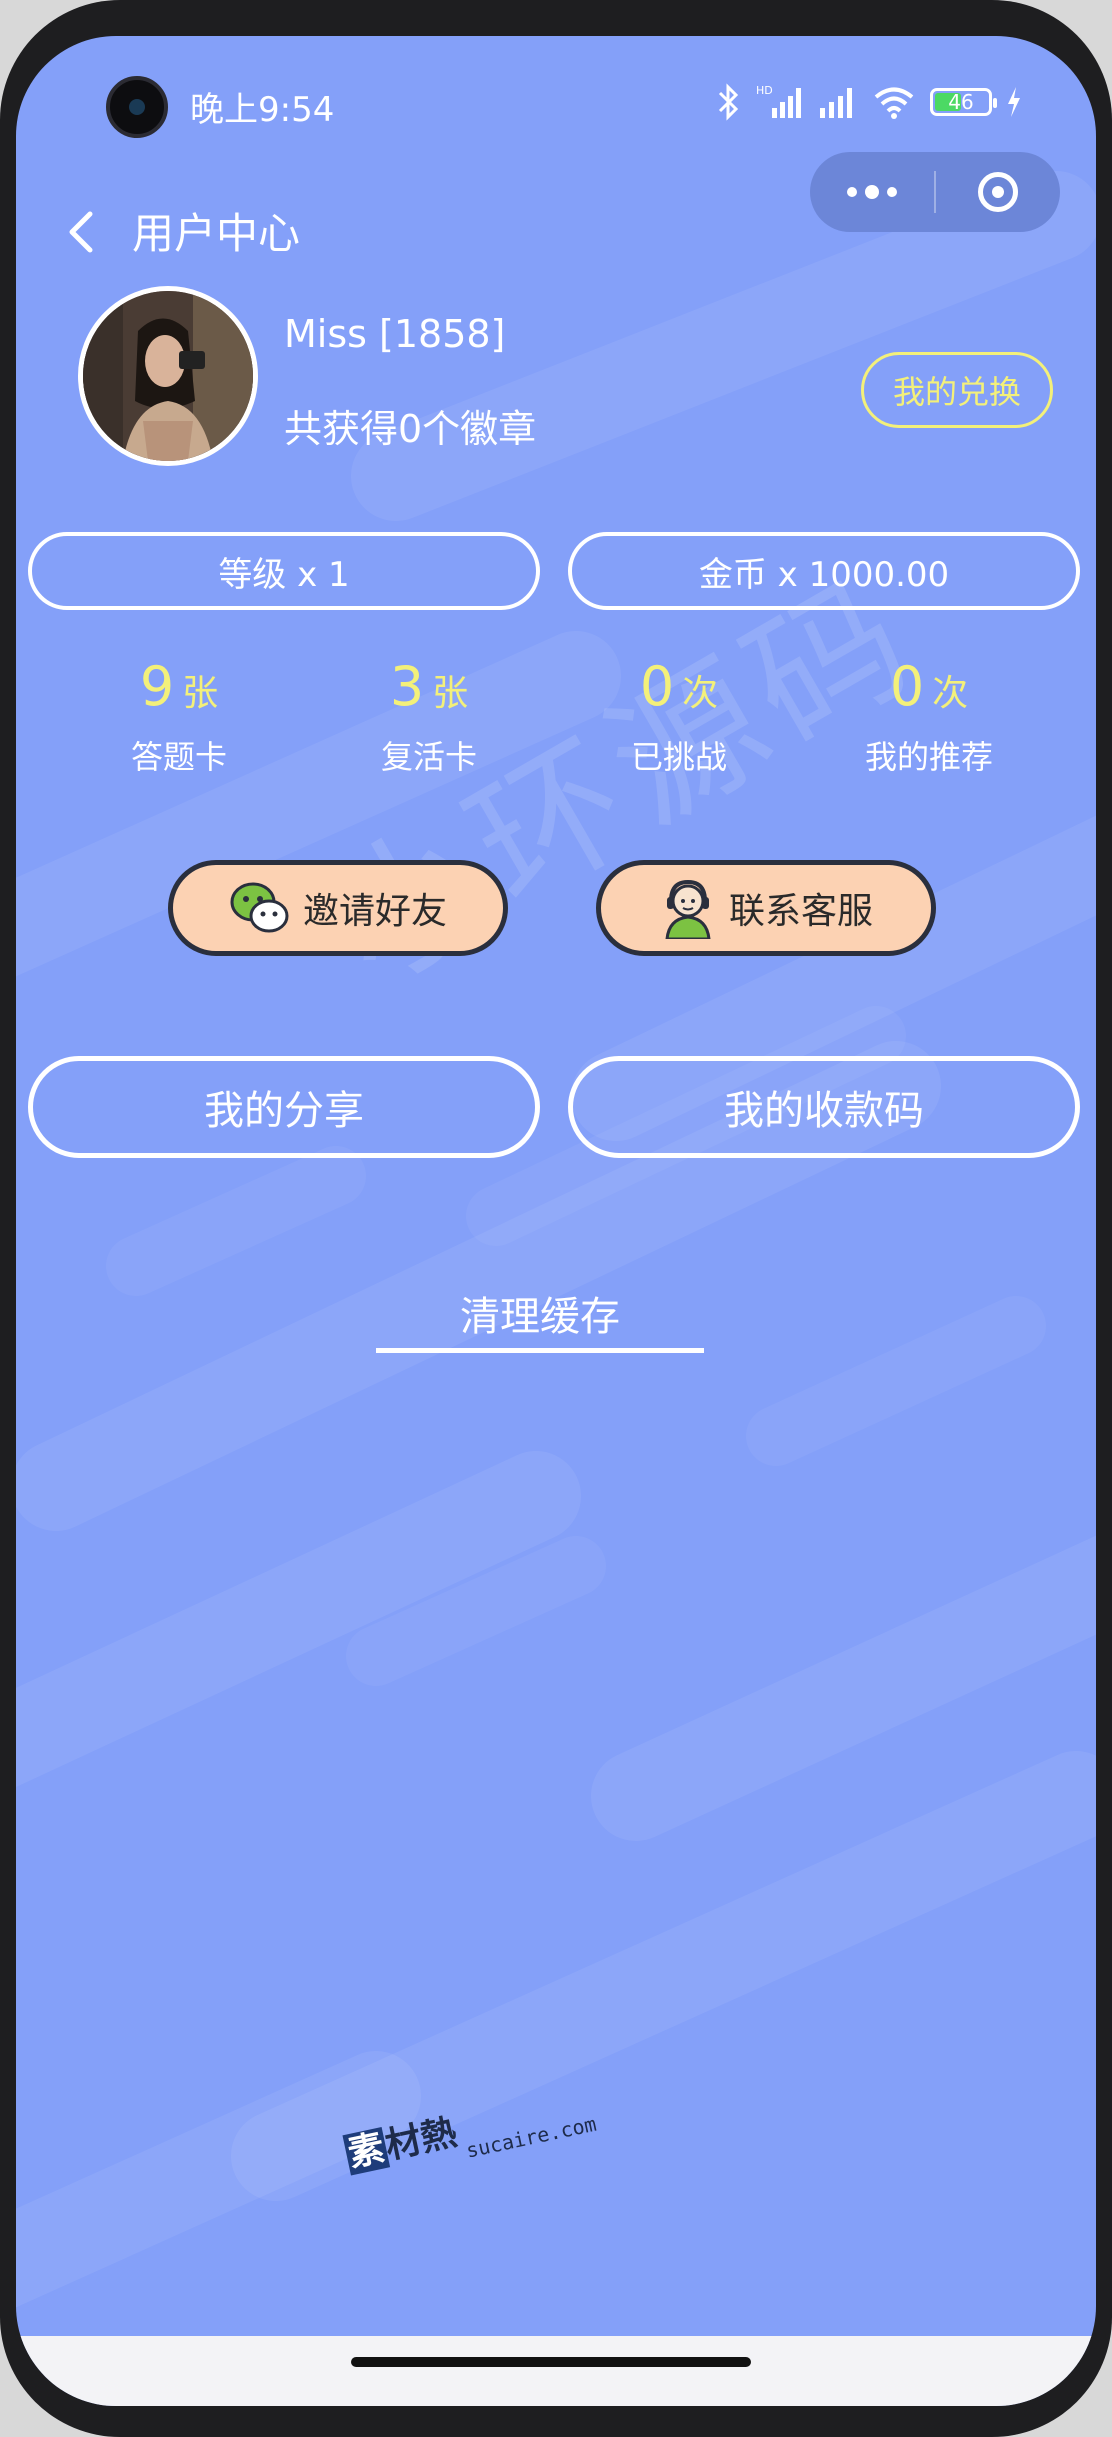 This screenshot has height=2437, width=1112. Describe the element at coordinates (678, 757) in the screenshot. I see `stat-label: 已挑战` at that location.